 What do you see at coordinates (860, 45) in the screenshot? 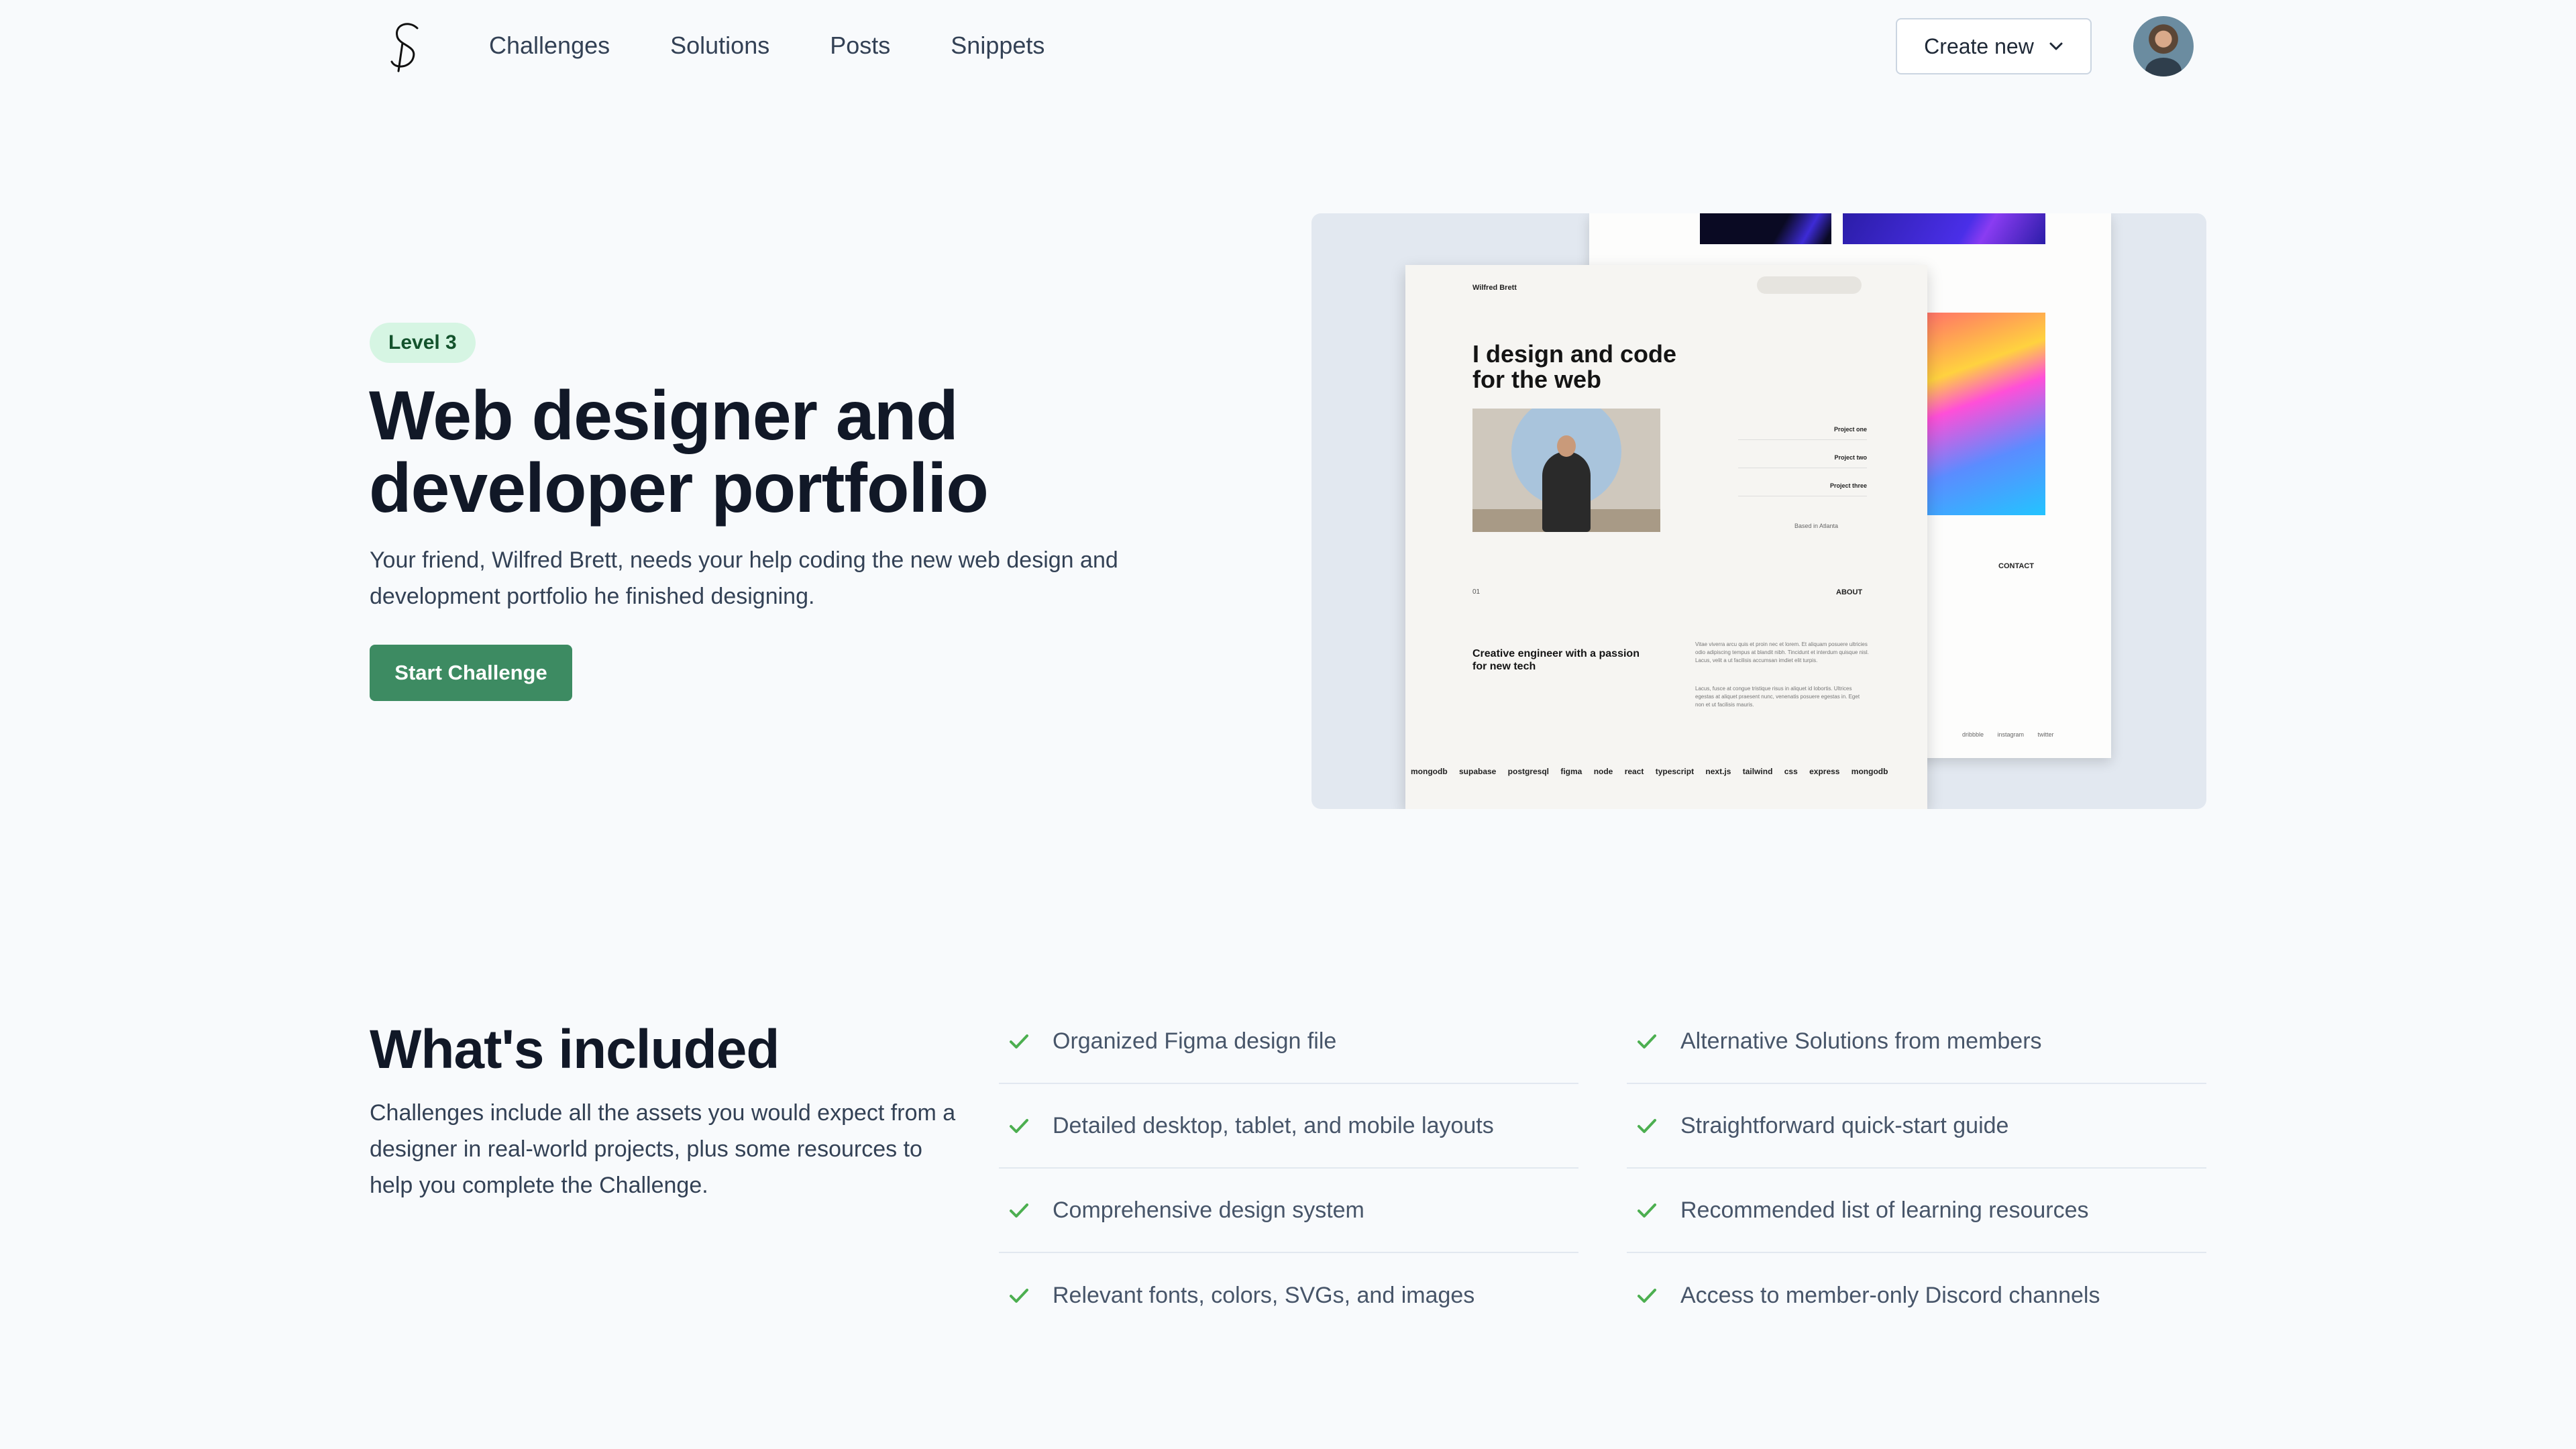
I see `nav-posts: Posts` at bounding box center [860, 45].